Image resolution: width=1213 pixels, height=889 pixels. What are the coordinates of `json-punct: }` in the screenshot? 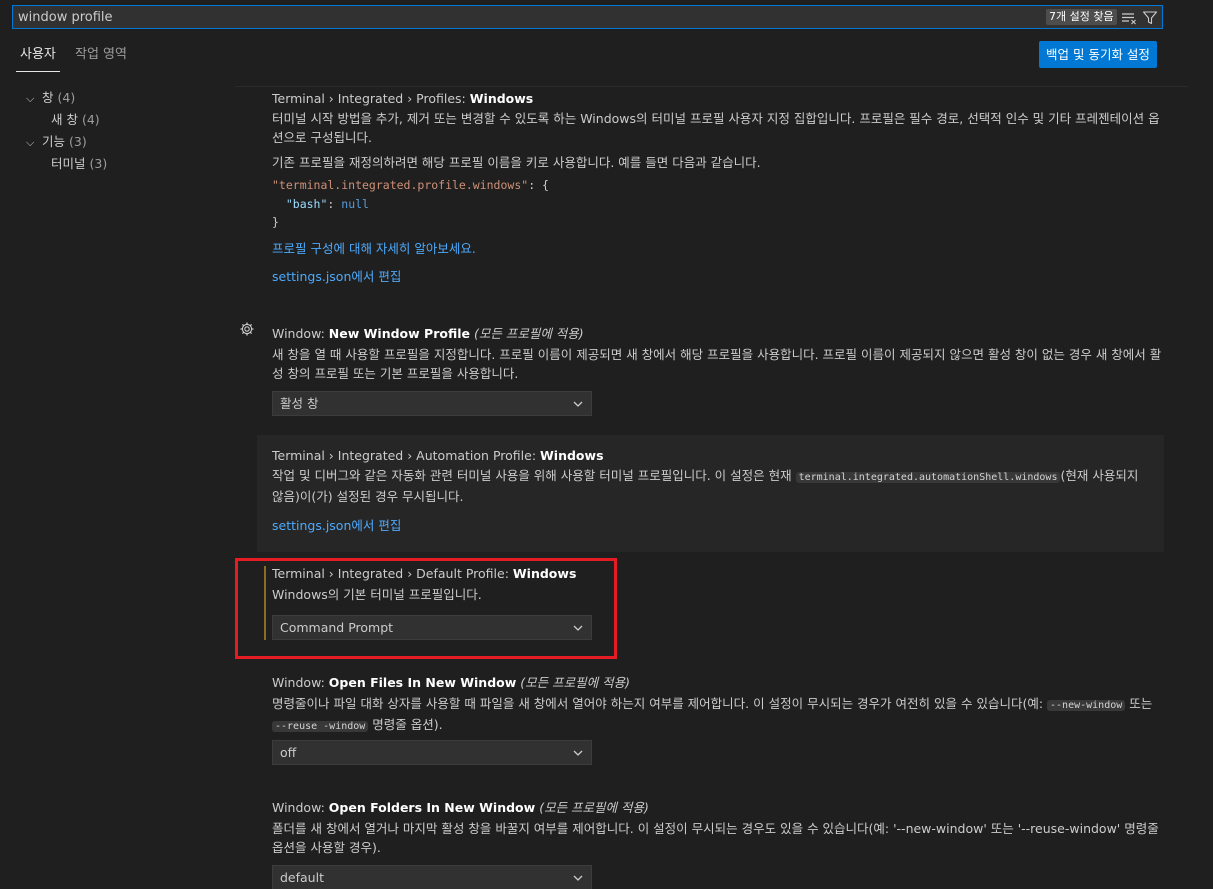 It's located at (275, 222).